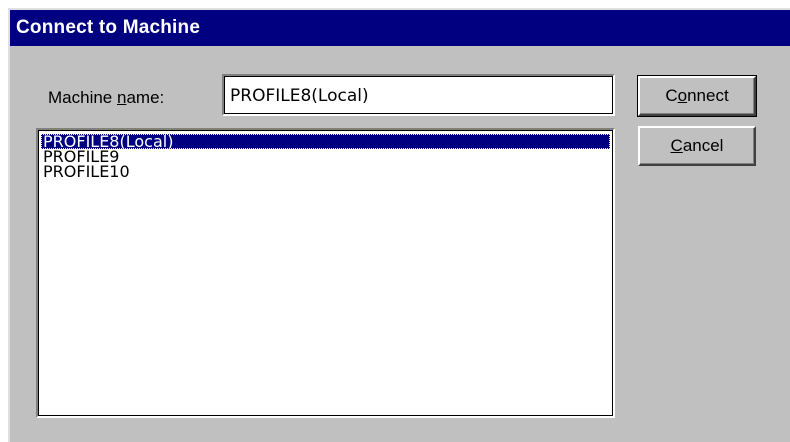 The height and width of the screenshot is (442, 790). Describe the element at coordinates (400, 28) in the screenshot. I see `title-bar: Connect to Machine` at that location.